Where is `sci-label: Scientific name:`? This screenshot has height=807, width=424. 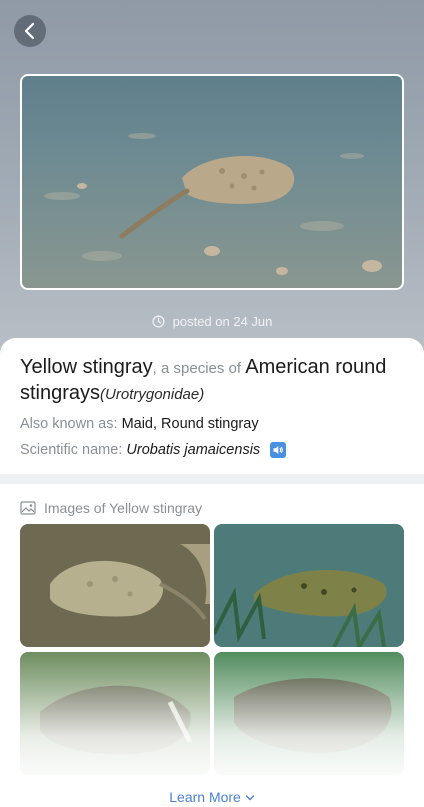 sci-label: Scientific name: is located at coordinates (73, 450).